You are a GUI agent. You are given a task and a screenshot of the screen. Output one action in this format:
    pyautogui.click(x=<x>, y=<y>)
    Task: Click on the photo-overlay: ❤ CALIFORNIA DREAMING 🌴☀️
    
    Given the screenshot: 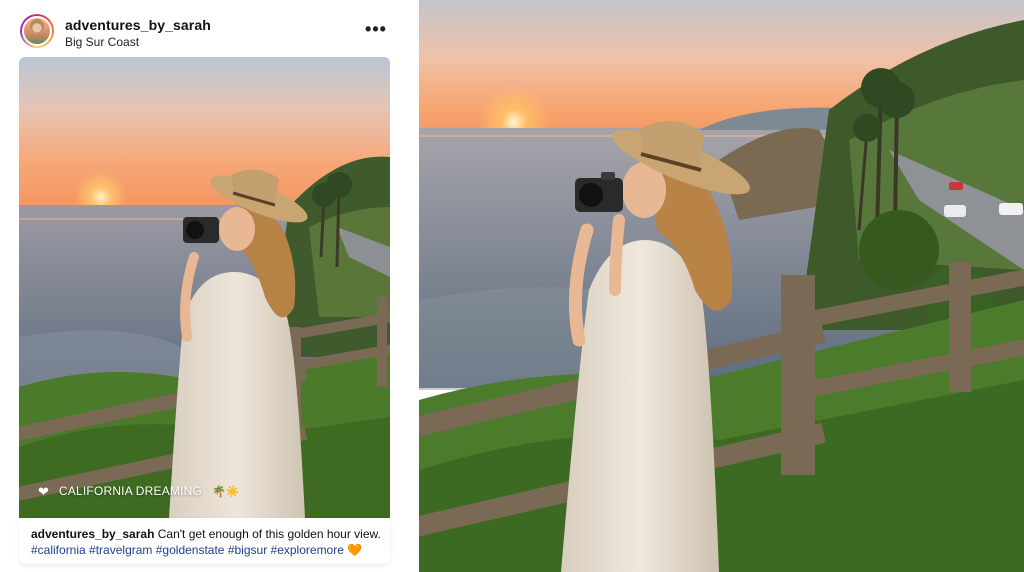 What is the action you would take?
    pyautogui.click(x=138, y=491)
    